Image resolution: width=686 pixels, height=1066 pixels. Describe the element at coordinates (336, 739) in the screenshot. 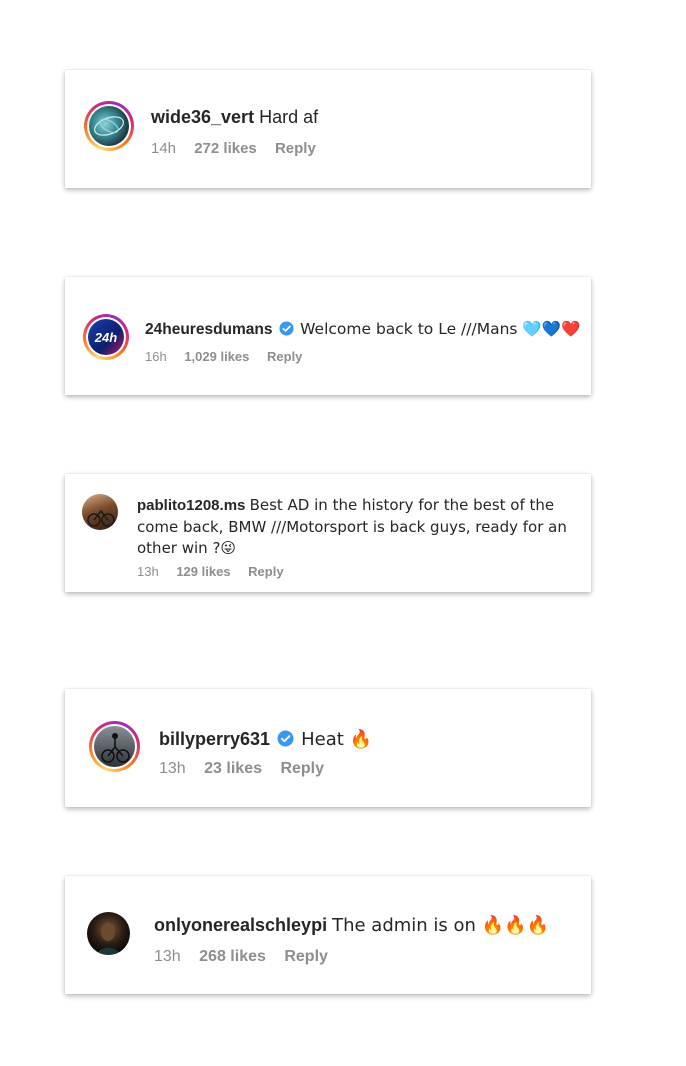

I see `comment-text: Heat 🔥` at that location.